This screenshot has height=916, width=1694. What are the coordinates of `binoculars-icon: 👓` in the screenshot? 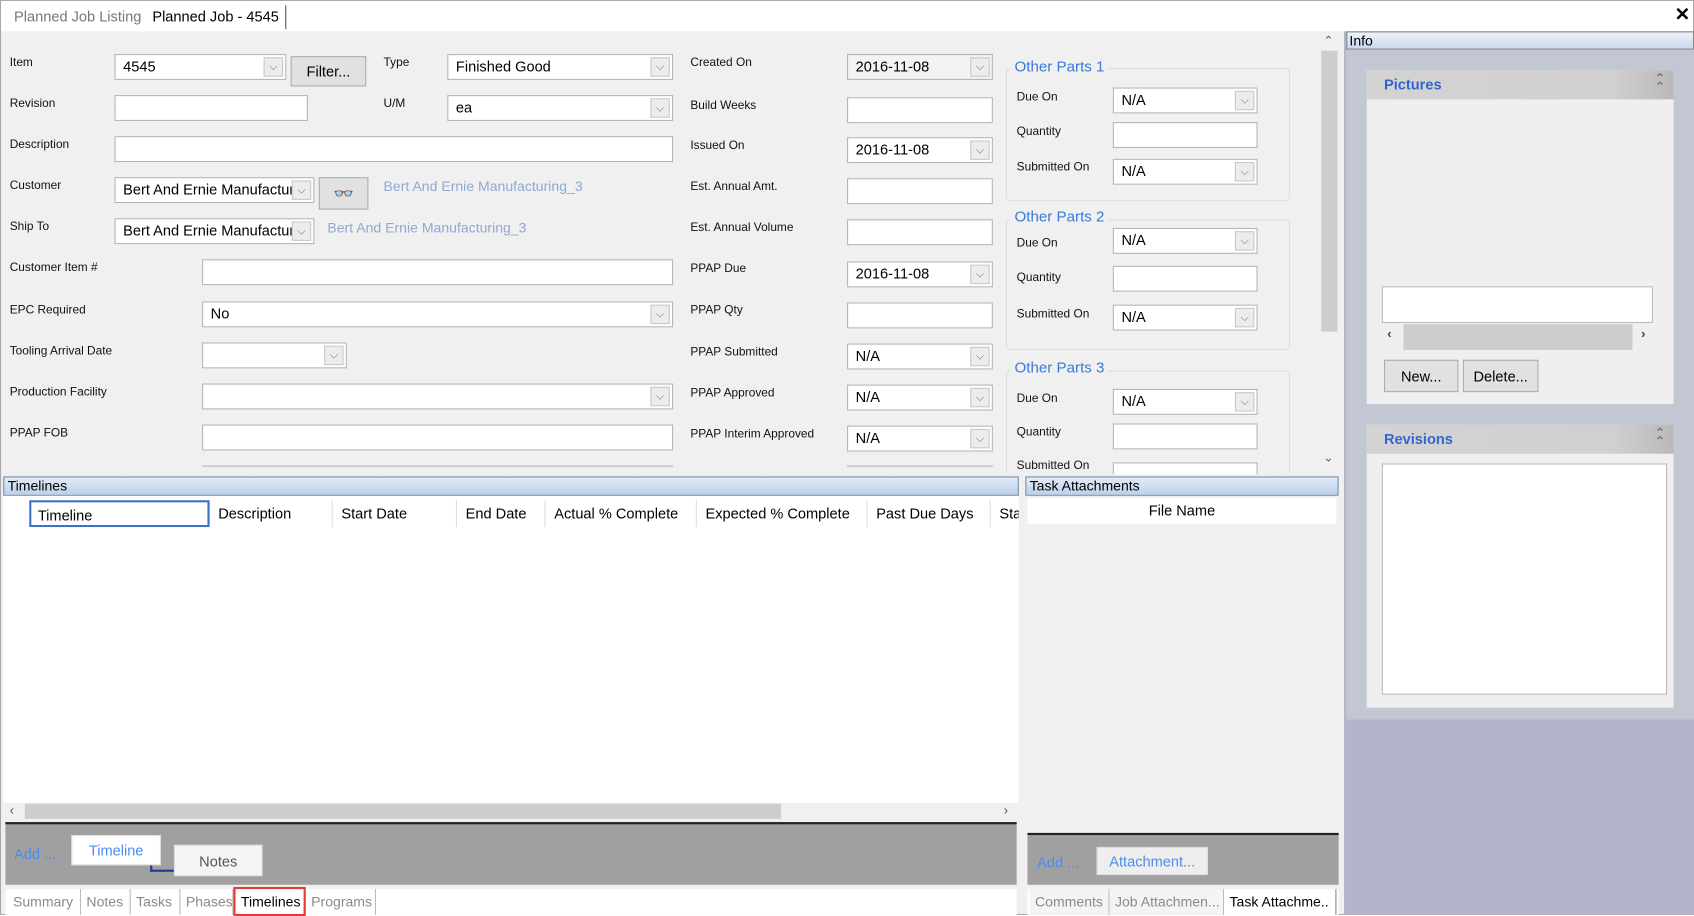 It's located at (343, 193).